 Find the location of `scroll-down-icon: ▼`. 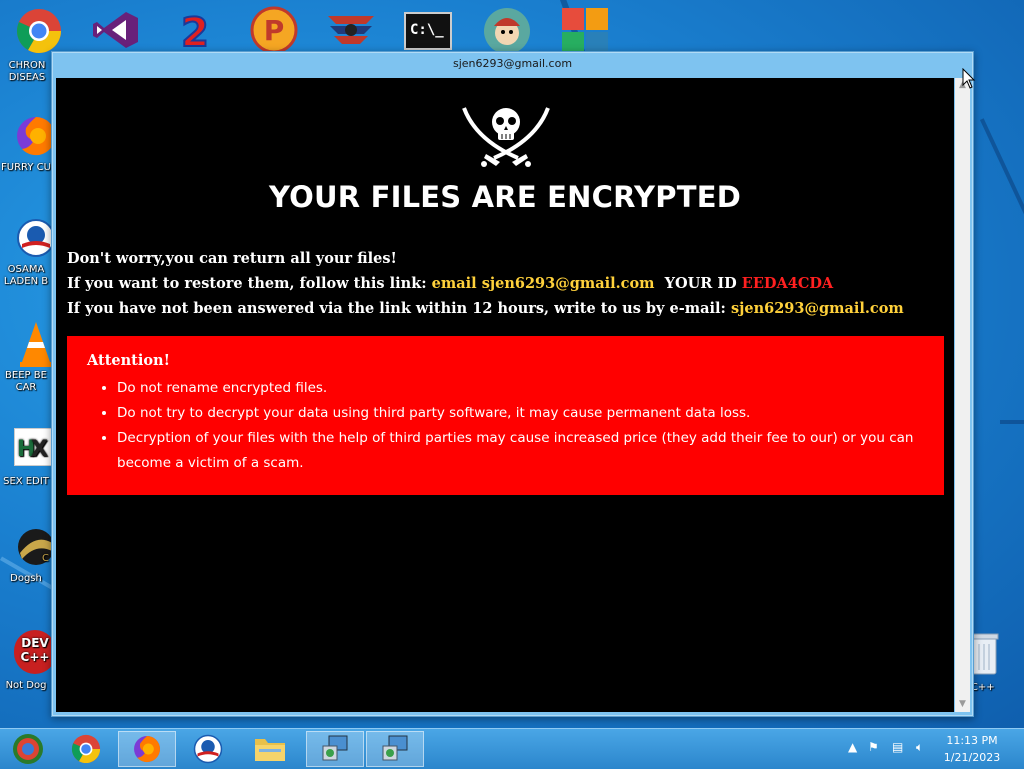

scroll-down-icon: ▼ is located at coordinates (962, 704).